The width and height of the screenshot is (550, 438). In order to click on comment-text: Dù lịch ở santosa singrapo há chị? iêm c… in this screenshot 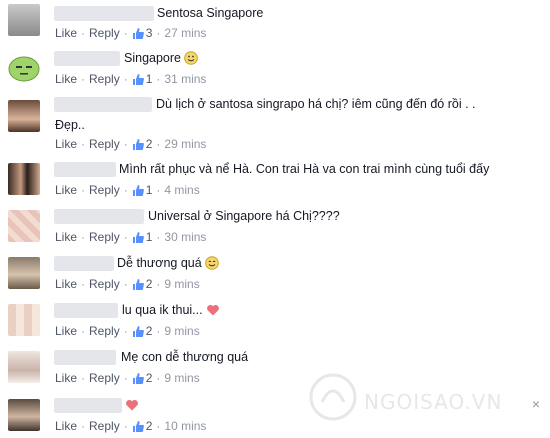, I will do `click(316, 104)`.